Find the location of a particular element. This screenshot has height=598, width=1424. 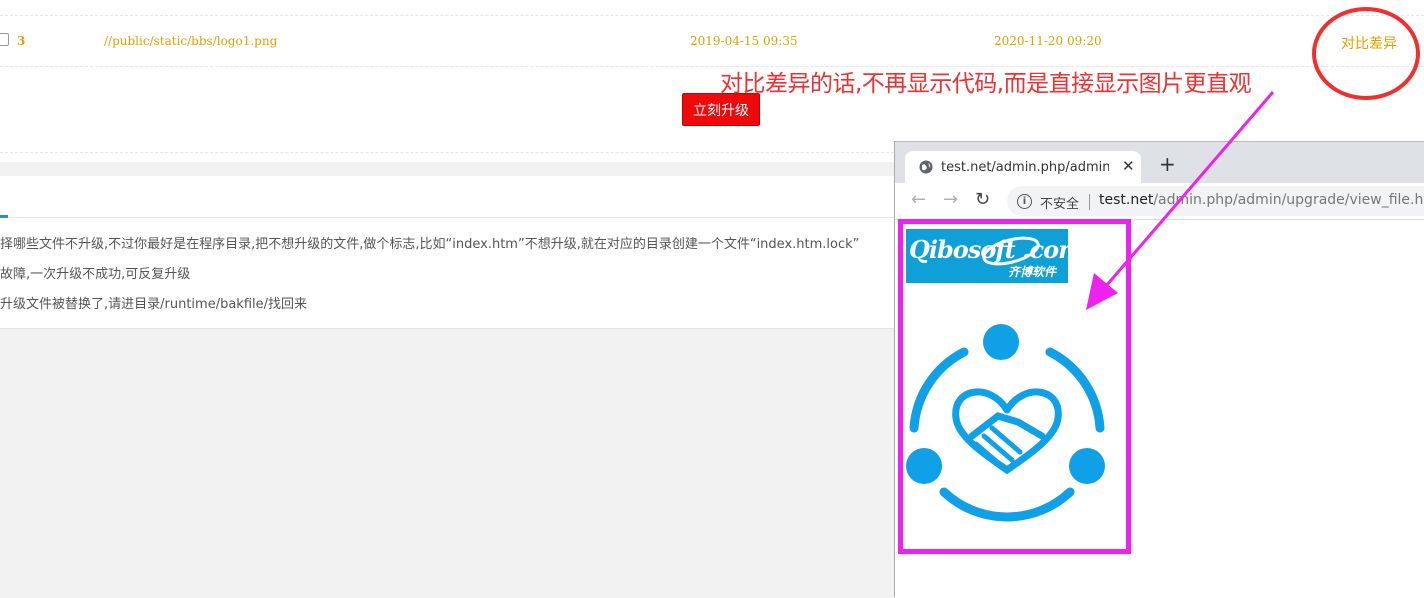

row-top-divider is located at coordinates (712, 15).